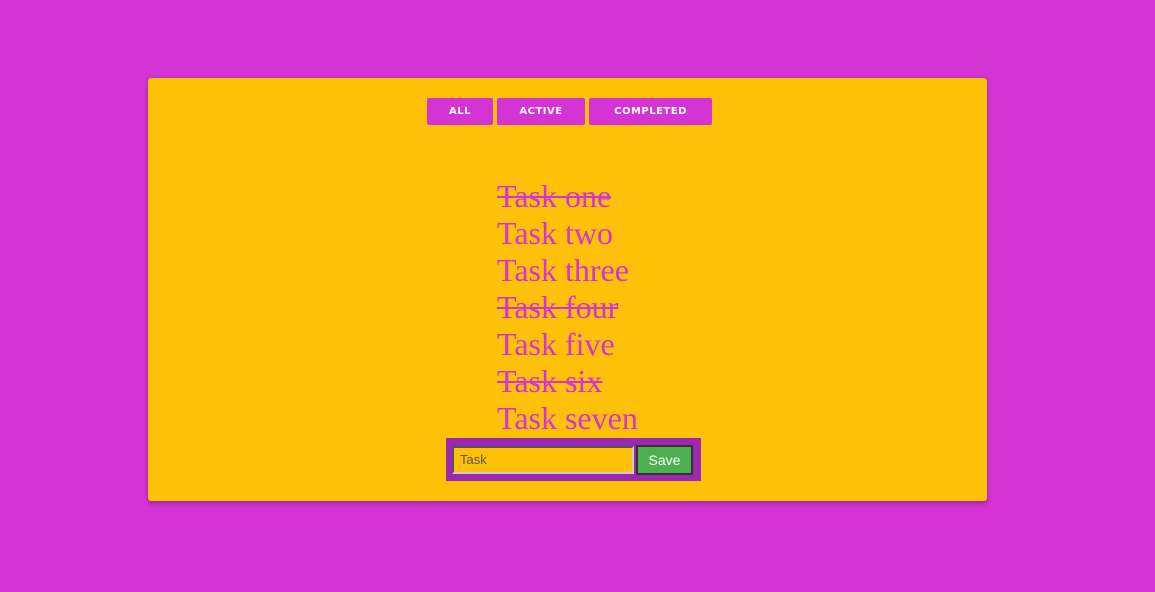  What do you see at coordinates (567, 344) in the screenshot?
I see `task-item: Task five` at bounding box center [567, 344].